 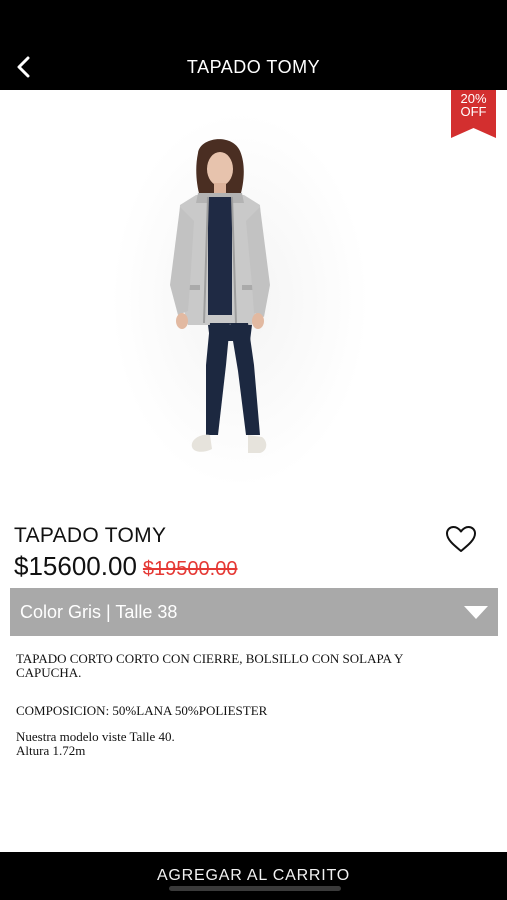 What do you see at coordinates (142, 710) in the screenshot?
I see `composition-text: COMPOSICION: 50%LANA 50%POLIESTER` at bounding box center [142, 710].